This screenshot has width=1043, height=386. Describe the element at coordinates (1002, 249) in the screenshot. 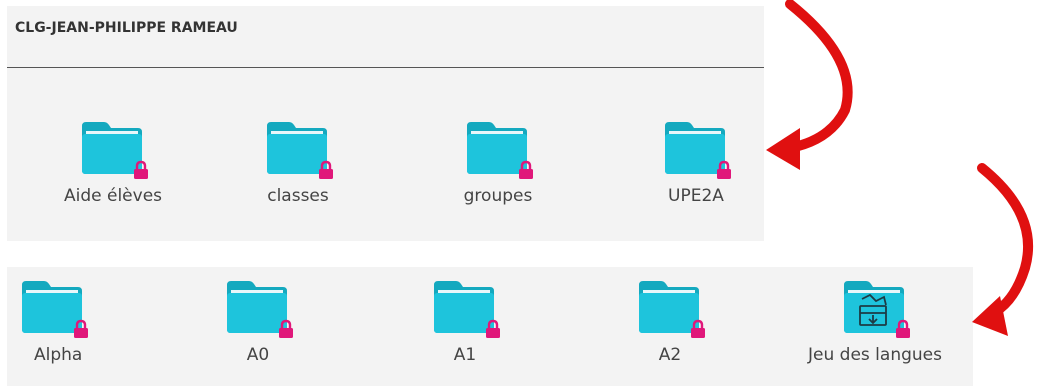

I see `red-arrow-bottom` at that location.